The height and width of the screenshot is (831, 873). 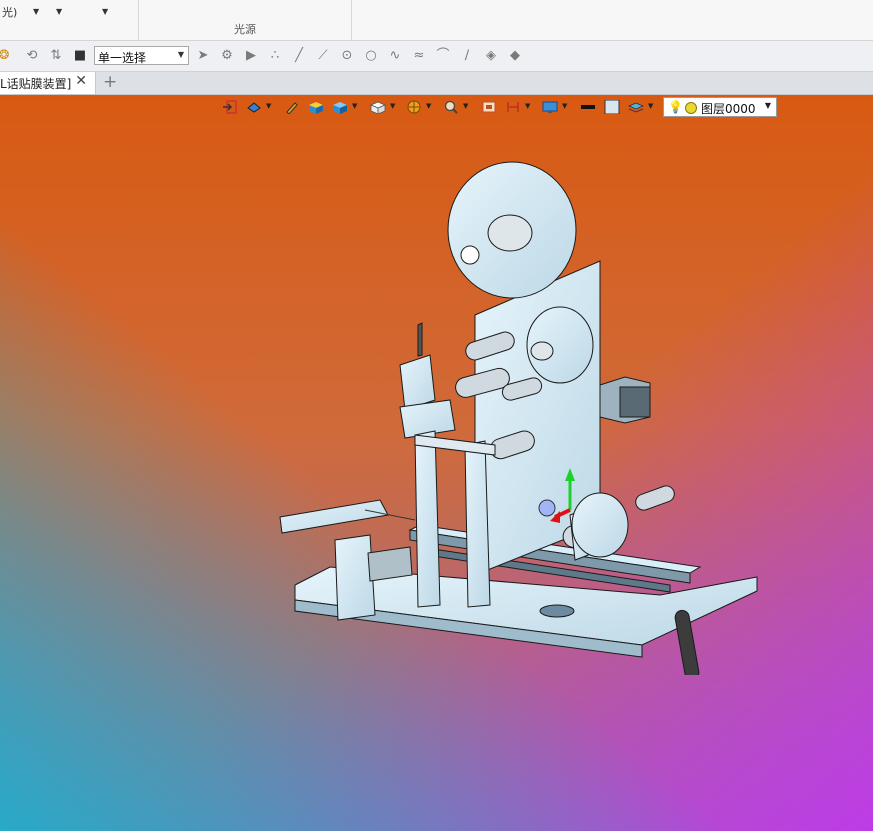 What do you see at coordinates (32, 56) in the screenshot?
I see `rotate-icon: ⟲` at bounding box center [32, 56].